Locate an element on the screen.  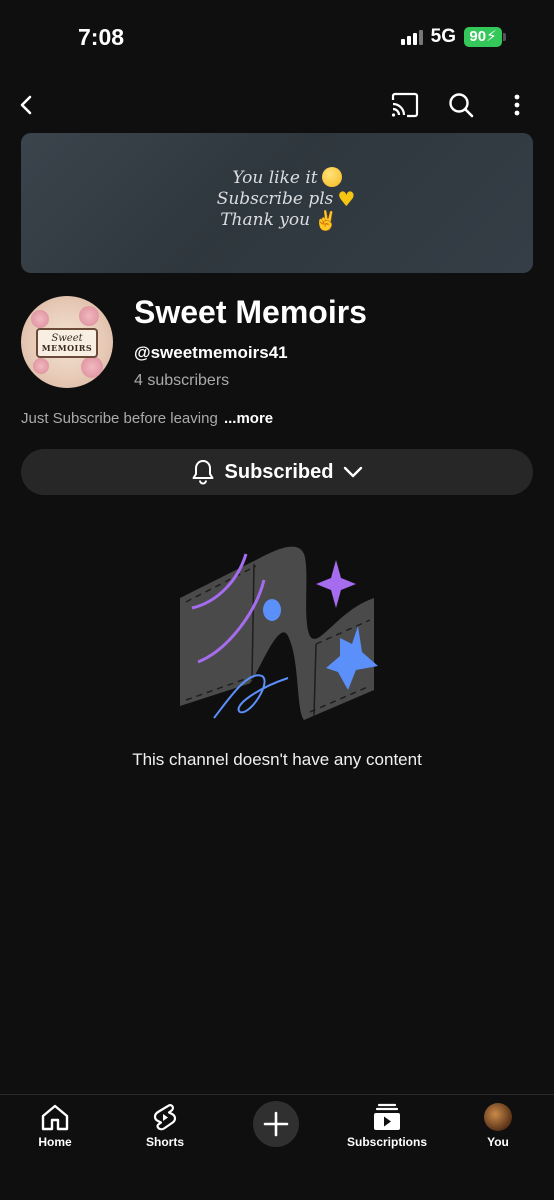
cast-icon is located at coordinates (405, 105).